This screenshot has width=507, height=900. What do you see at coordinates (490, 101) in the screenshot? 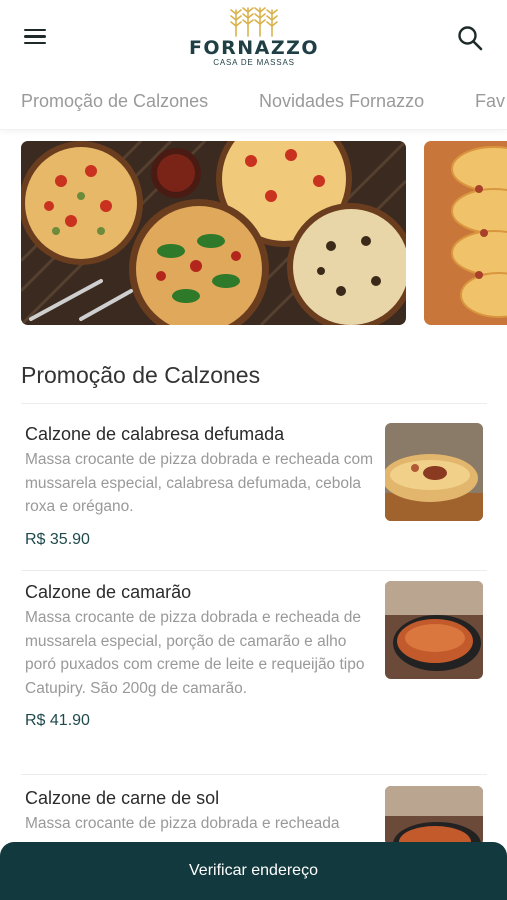
I see `tab-favoritos: Fav` at bounding box center [490, 101].